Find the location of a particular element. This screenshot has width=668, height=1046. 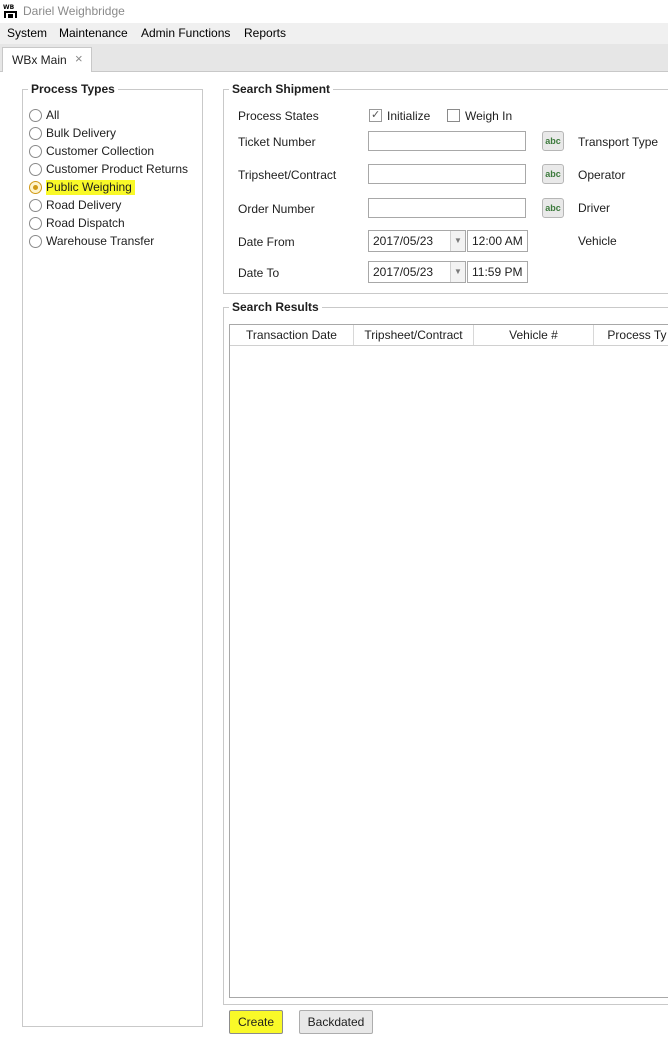

date-to-label: Date To is located at coordinates (259, 273).